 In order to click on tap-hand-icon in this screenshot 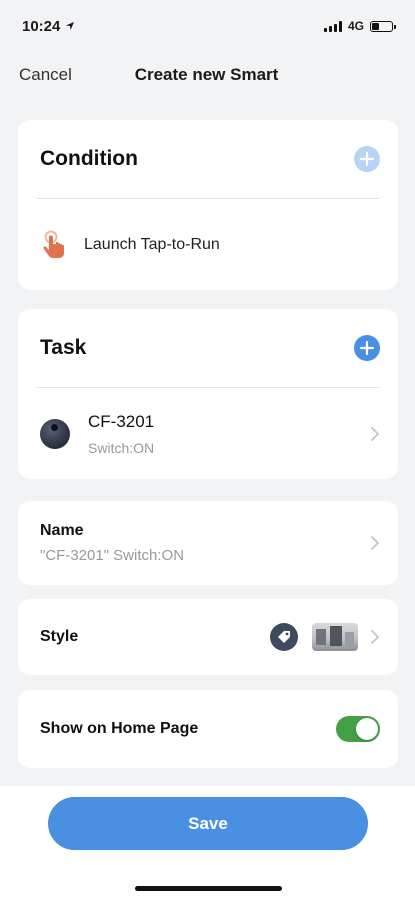, I will do `click(53, 244)`.